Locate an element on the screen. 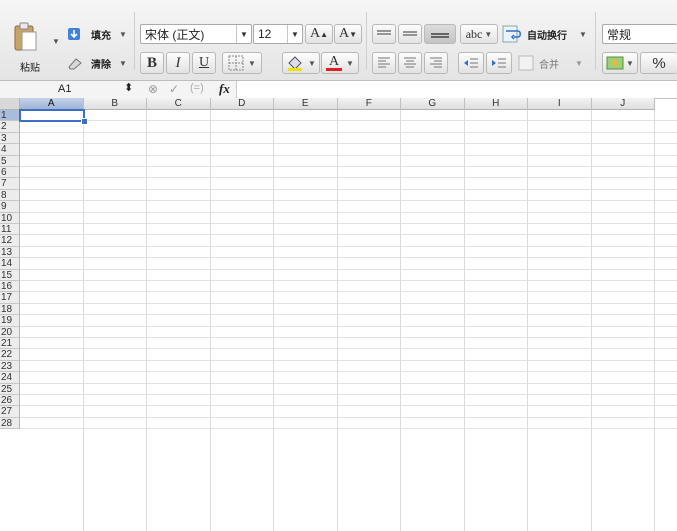 This screenshot has width=677, height=531. column-header-g: G is located at coordinates (433, 104).